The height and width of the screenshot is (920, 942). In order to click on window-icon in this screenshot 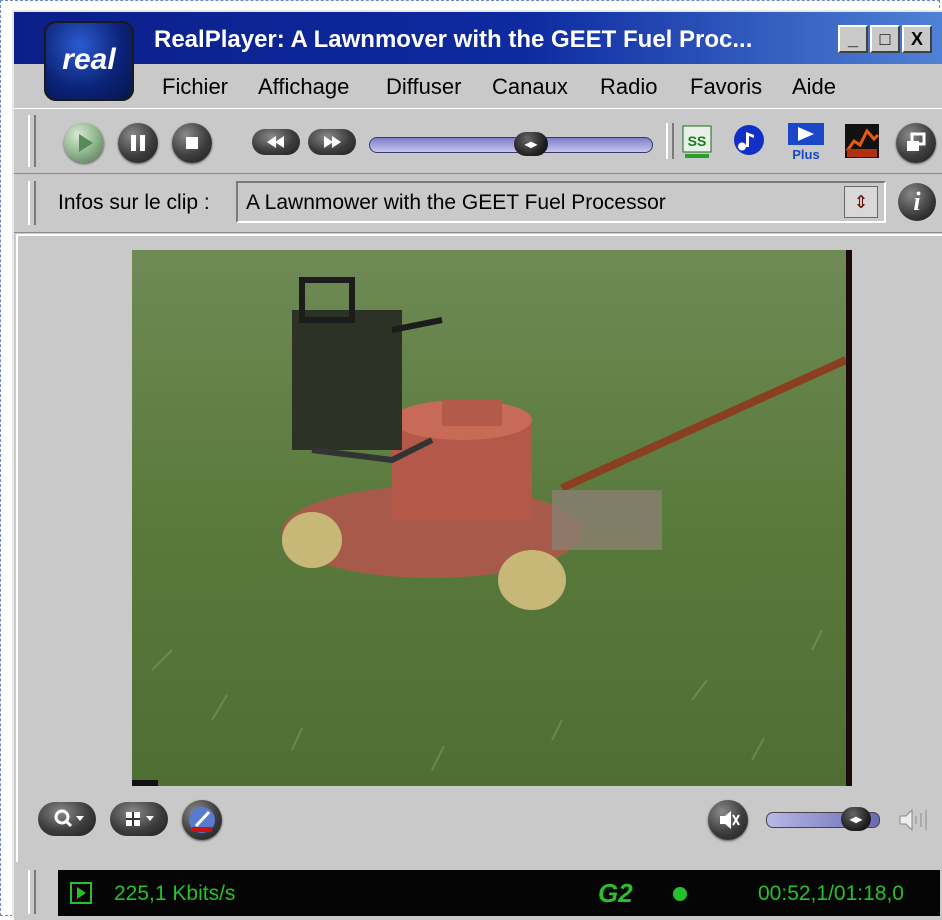, I will do `click(916, 141)`.